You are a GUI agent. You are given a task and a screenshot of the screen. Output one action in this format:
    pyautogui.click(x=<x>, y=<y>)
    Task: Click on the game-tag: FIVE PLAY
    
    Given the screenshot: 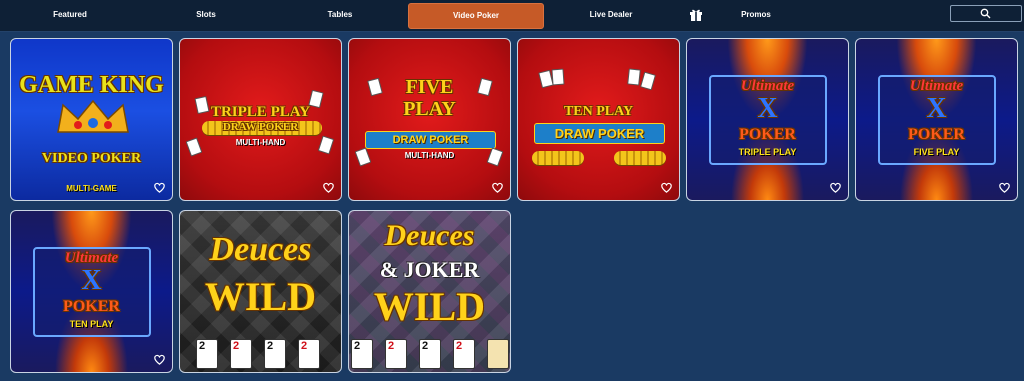 What is the action you would take?
    pyautogui.click(x=936, y=152)
    